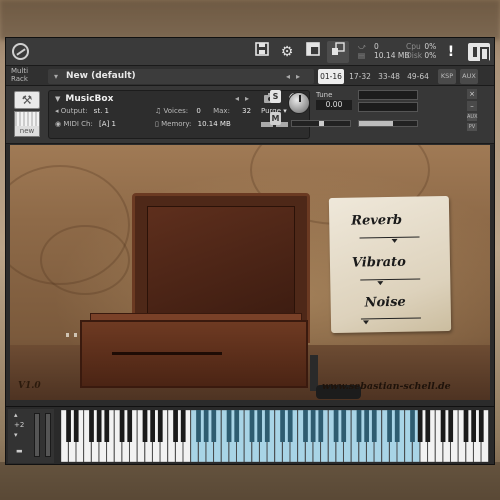  What do you see at coordinates (85, 124) in the screenshot?
I see `midi-channel-row: ◉ MIDI Ch: [A] 1` at bounding box center [85, 124].